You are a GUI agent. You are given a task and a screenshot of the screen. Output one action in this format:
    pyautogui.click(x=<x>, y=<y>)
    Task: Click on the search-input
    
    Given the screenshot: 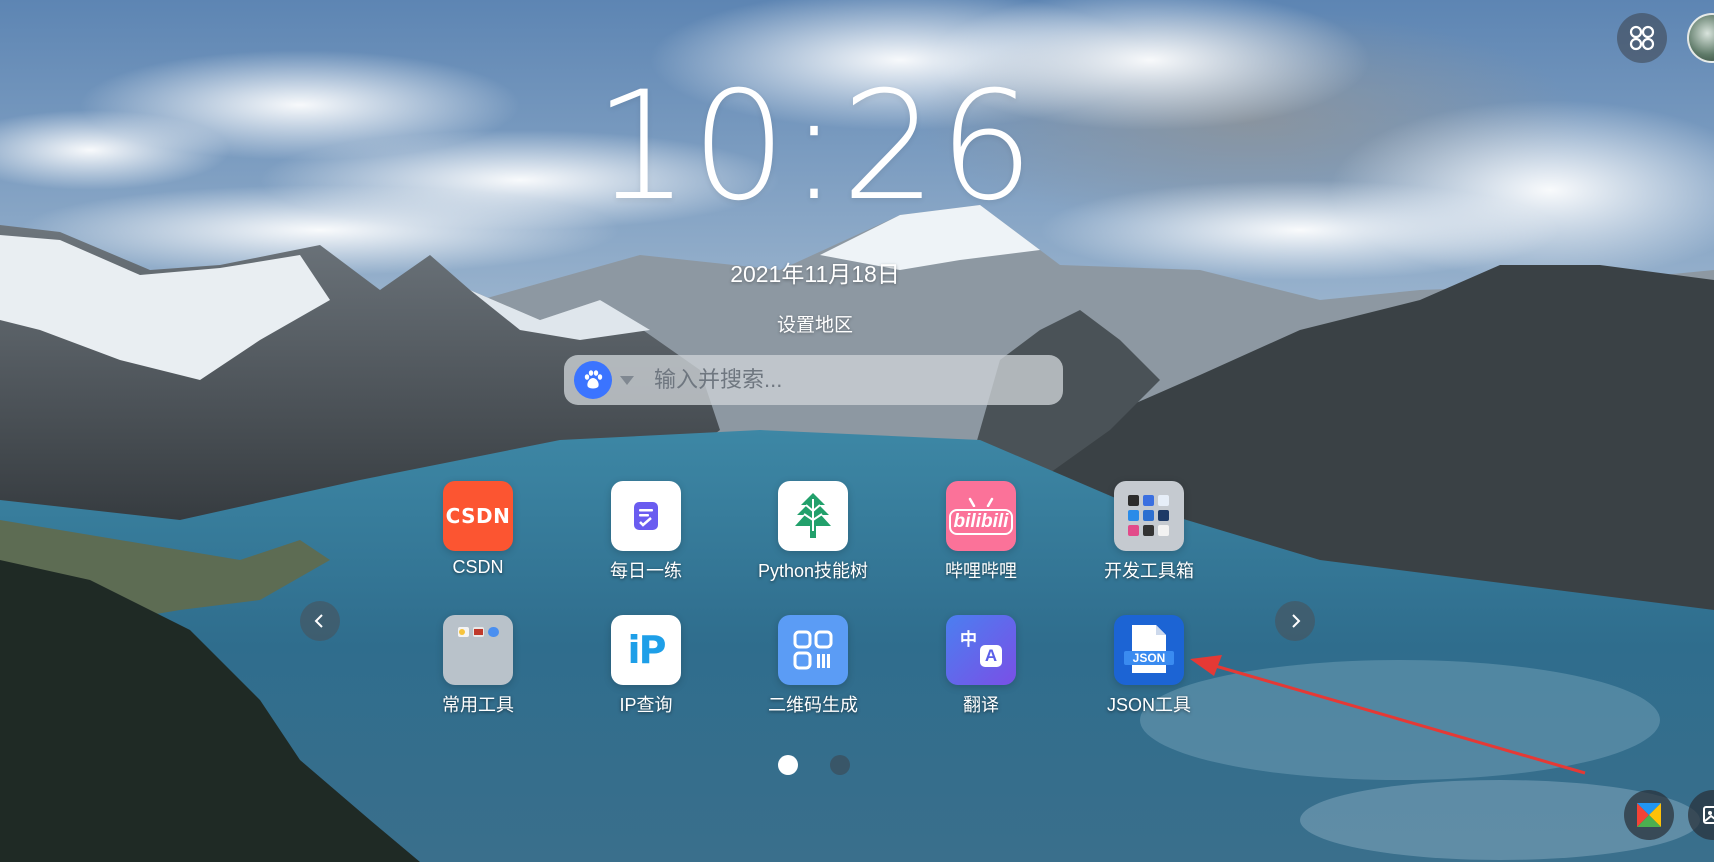 What is the action you would take?
    pyautogui.click(x=857, y=380)
    